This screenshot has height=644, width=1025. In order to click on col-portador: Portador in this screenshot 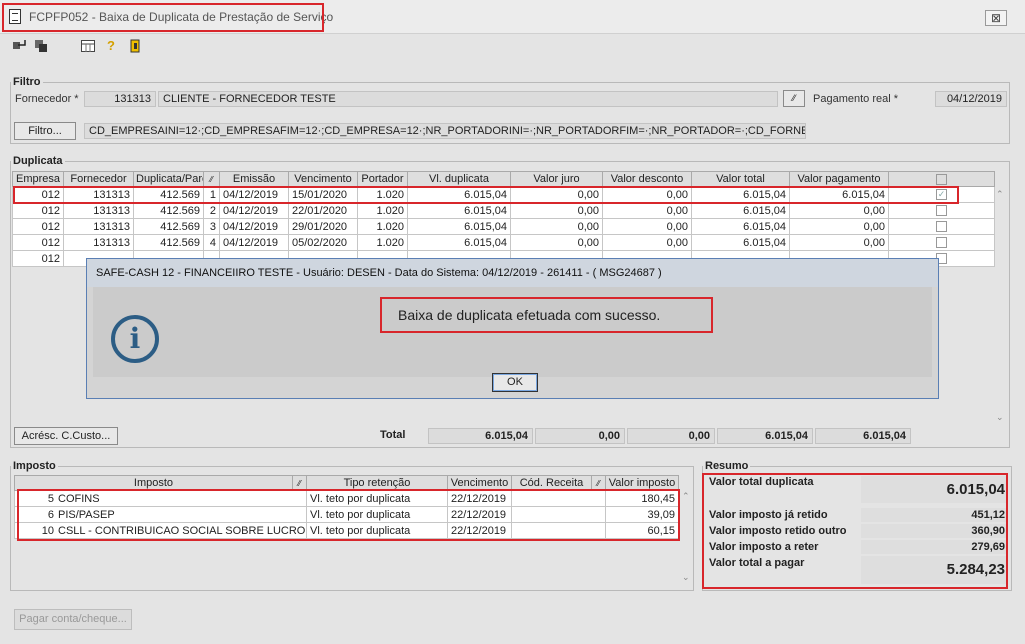, I will do `click(382, 179)`.